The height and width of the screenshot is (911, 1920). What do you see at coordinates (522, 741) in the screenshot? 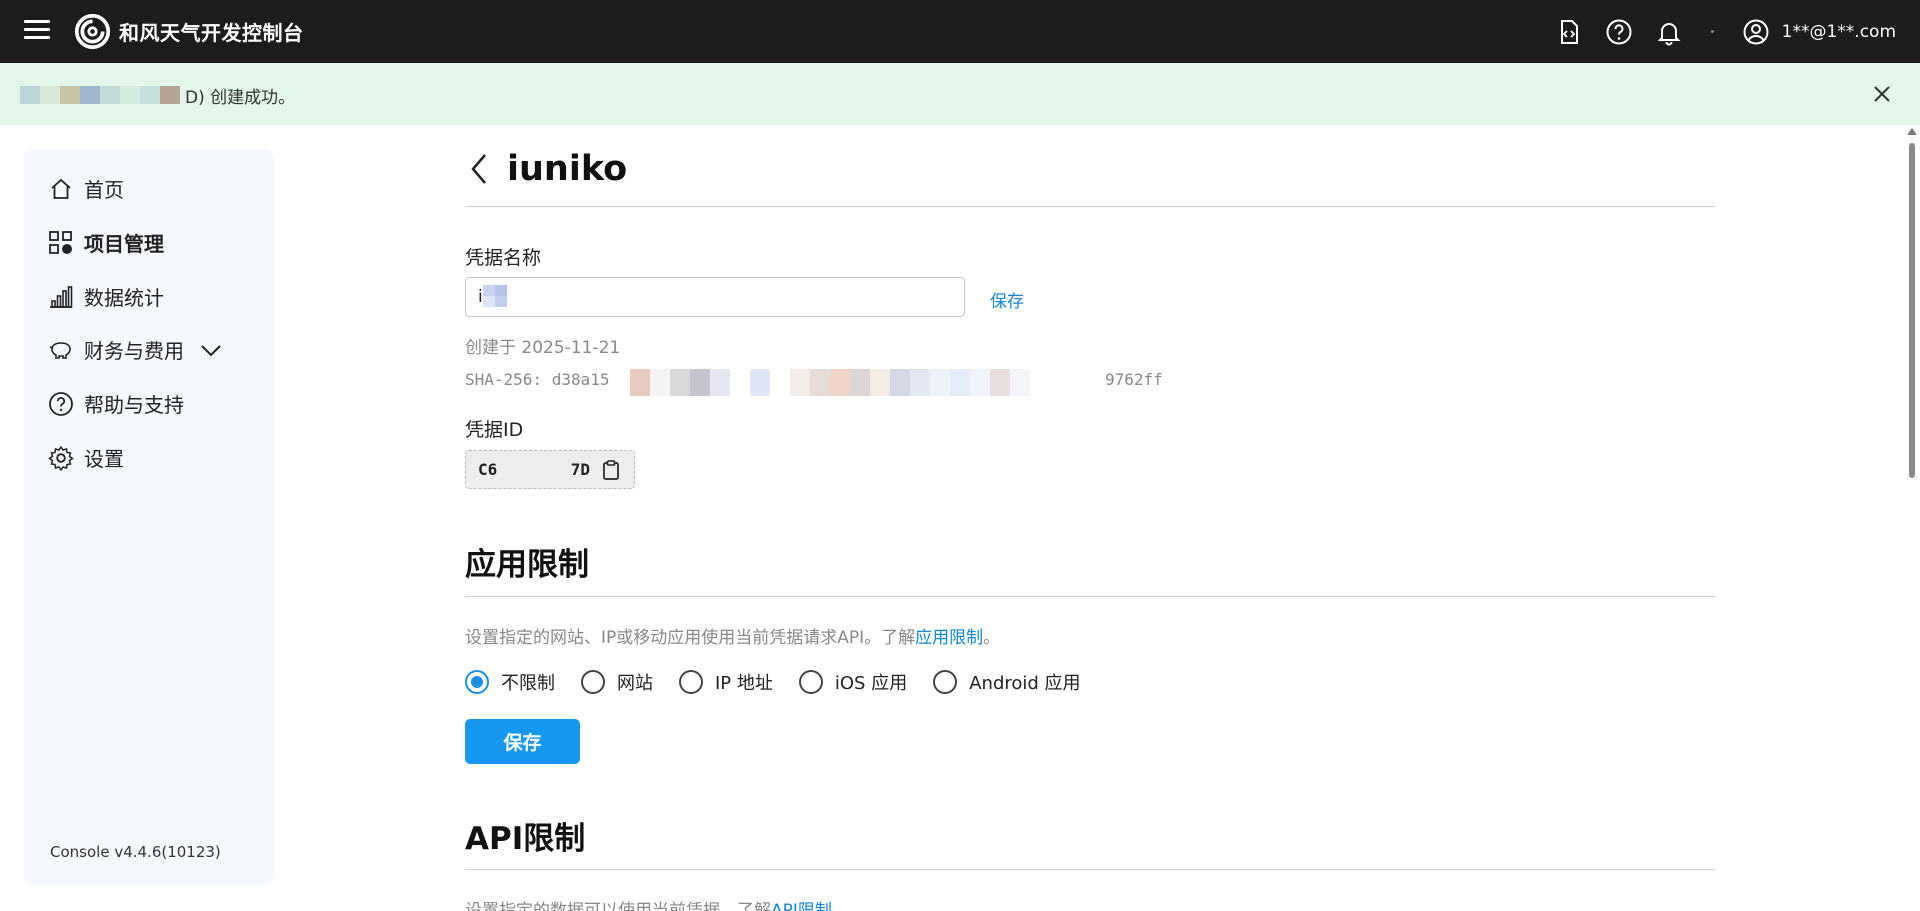
I see `save-button: 保存` at bounding box center [522, 741].